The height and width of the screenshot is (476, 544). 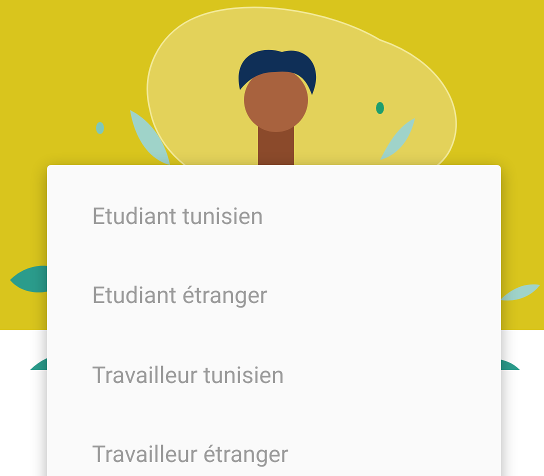 What do you see at coordinates (274, 296) in the screenshot?
I see `menu-item: Etudiant étranger` at bounding box center [274, 296].